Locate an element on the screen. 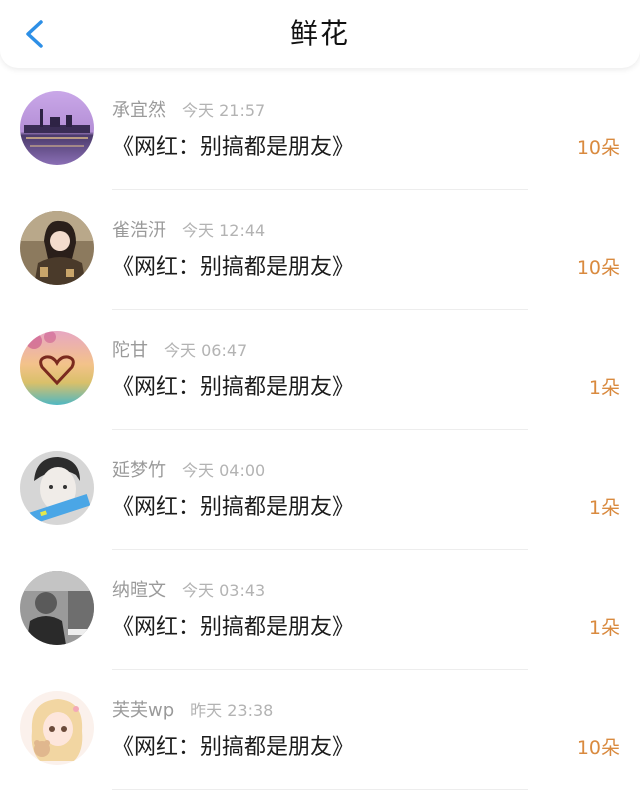  sender-info: 陀甘 今天 06:47 is located at coordinates (179, 351).